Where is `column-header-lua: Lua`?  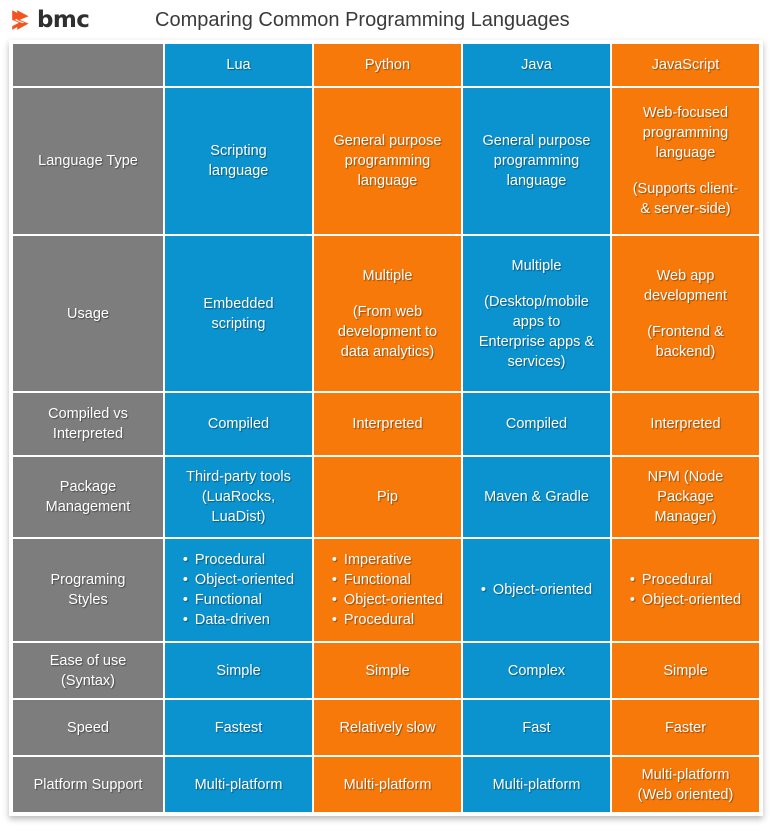
column-header-lua: Lua is located at coordinates (238, 65).